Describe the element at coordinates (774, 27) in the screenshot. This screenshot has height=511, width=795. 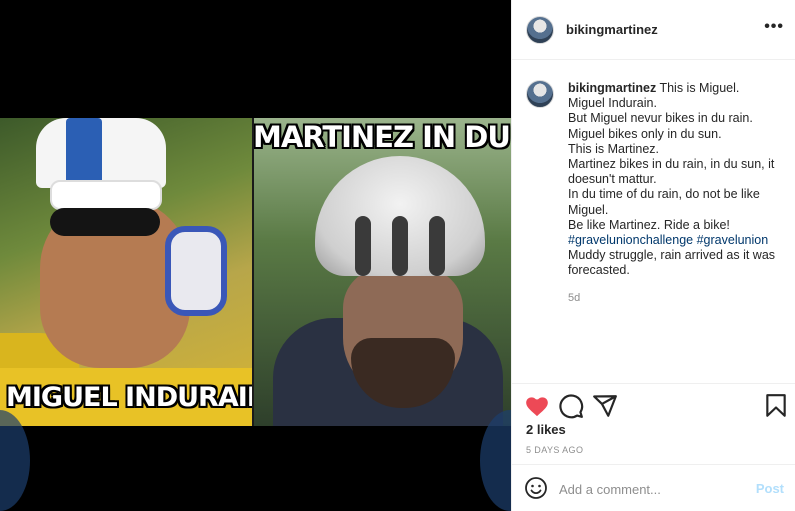
I see `more-options-icon: •••` at that location.